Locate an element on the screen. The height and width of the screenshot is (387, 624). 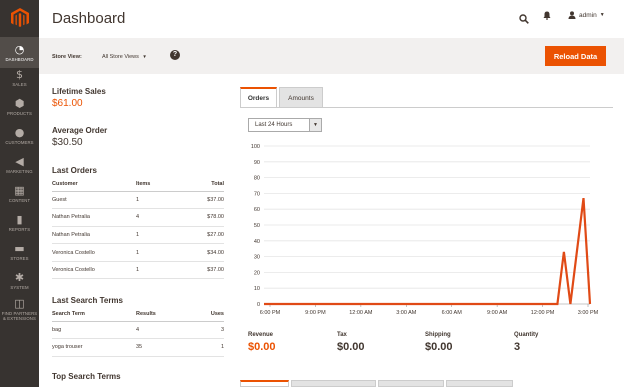
table-row: Nathan Petralia 4 $78.00 is located at coordinates (138, 217).